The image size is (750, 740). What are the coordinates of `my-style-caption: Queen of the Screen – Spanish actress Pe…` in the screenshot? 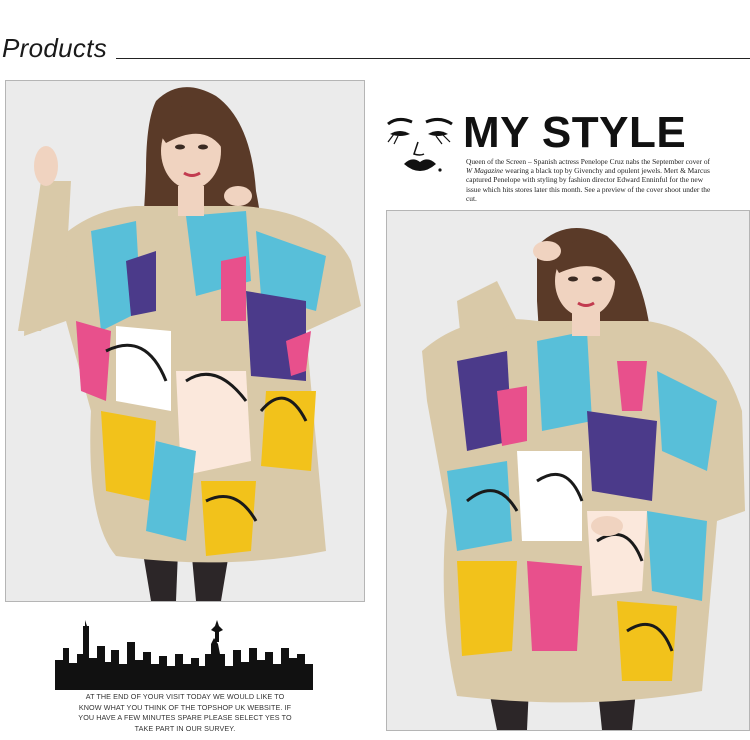 It's located at (588, 180).